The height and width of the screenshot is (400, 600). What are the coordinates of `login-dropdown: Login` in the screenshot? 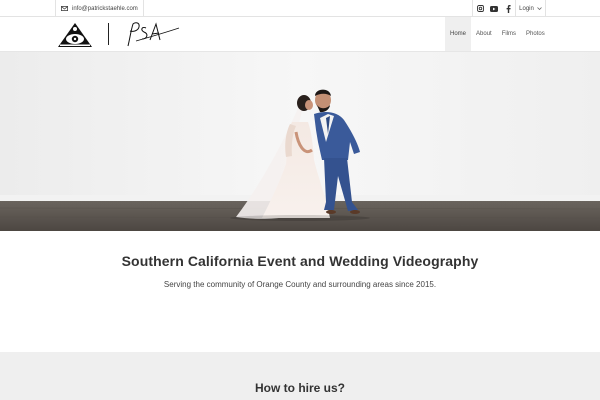 It's located at (530, 8).